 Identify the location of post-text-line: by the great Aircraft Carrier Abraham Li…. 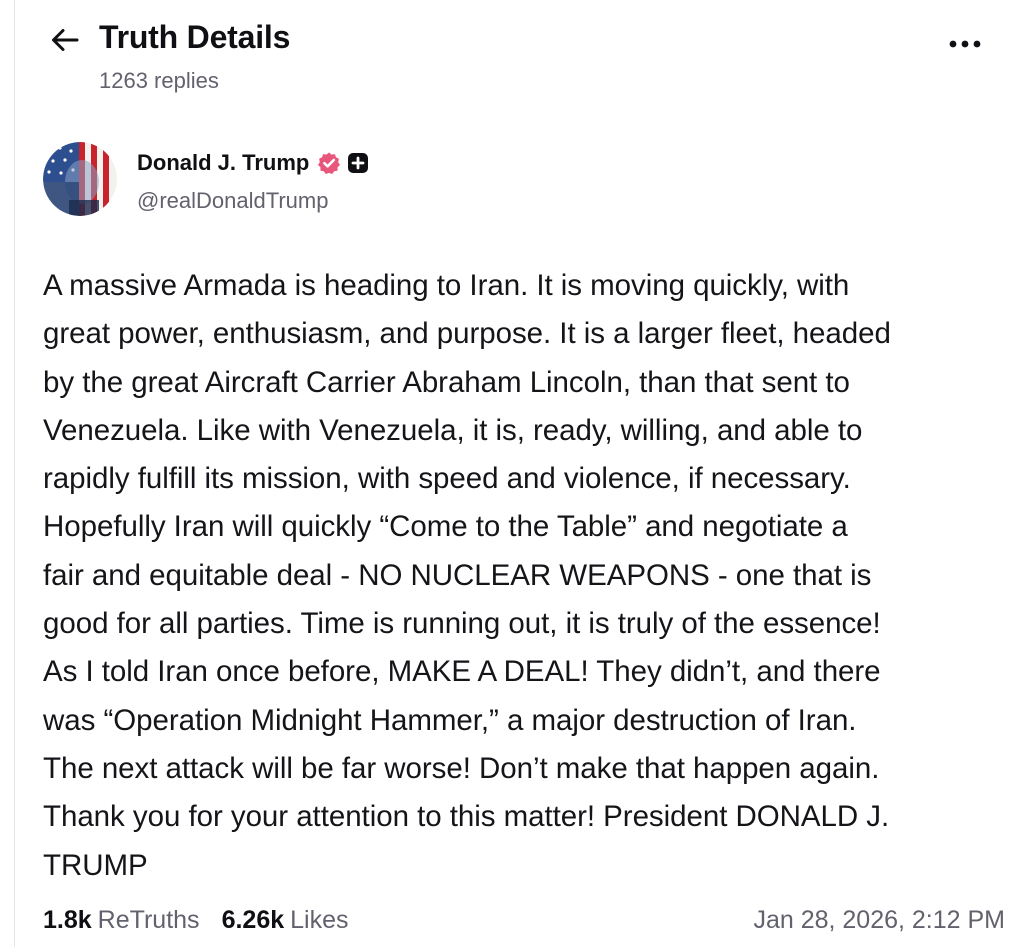
(446, 382).